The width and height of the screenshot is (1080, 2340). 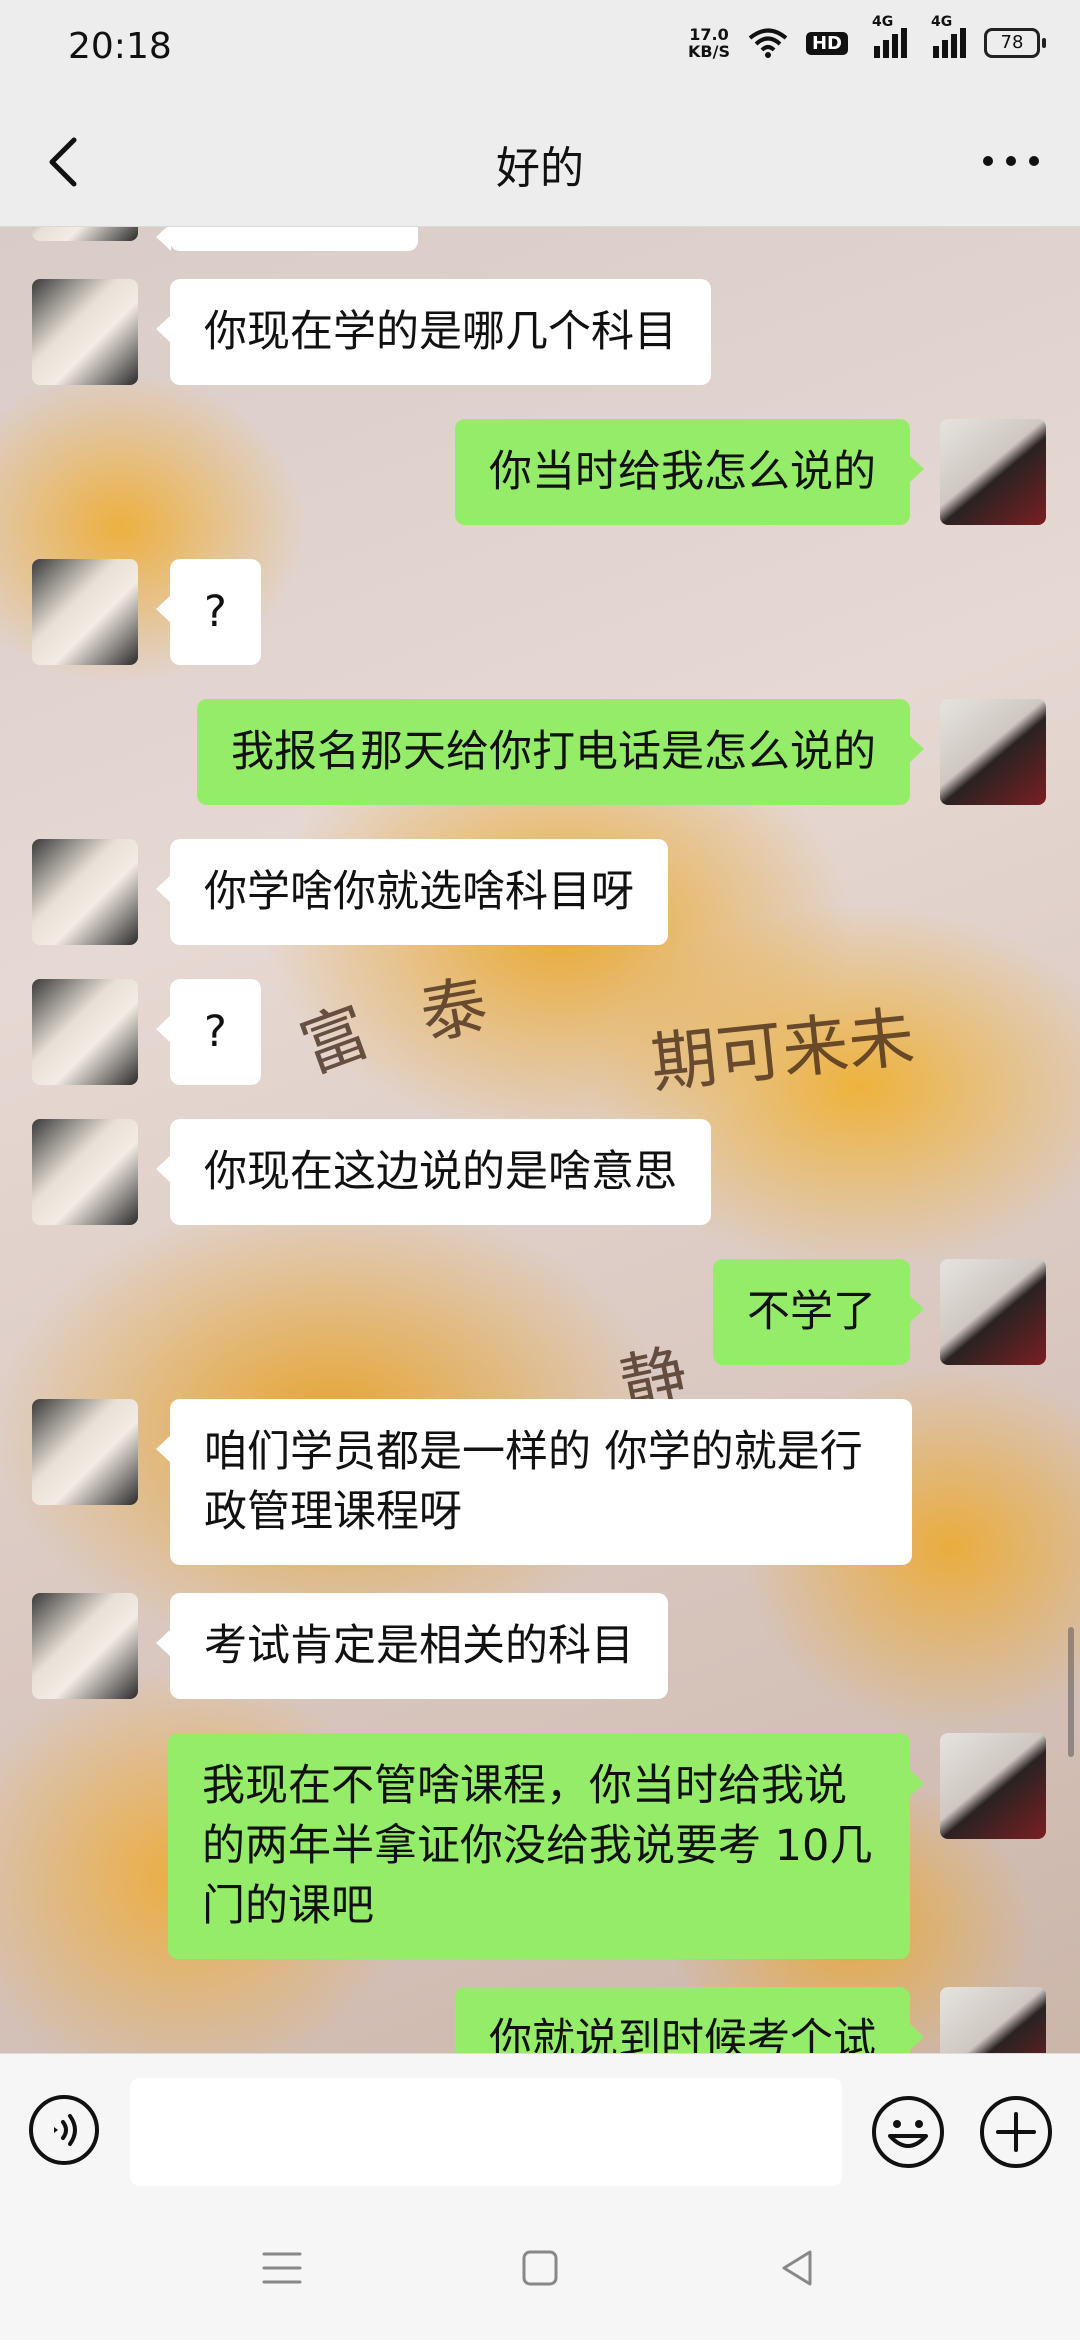 I want to click on signal-icon-1: 4G, so click(x=889, y=36).